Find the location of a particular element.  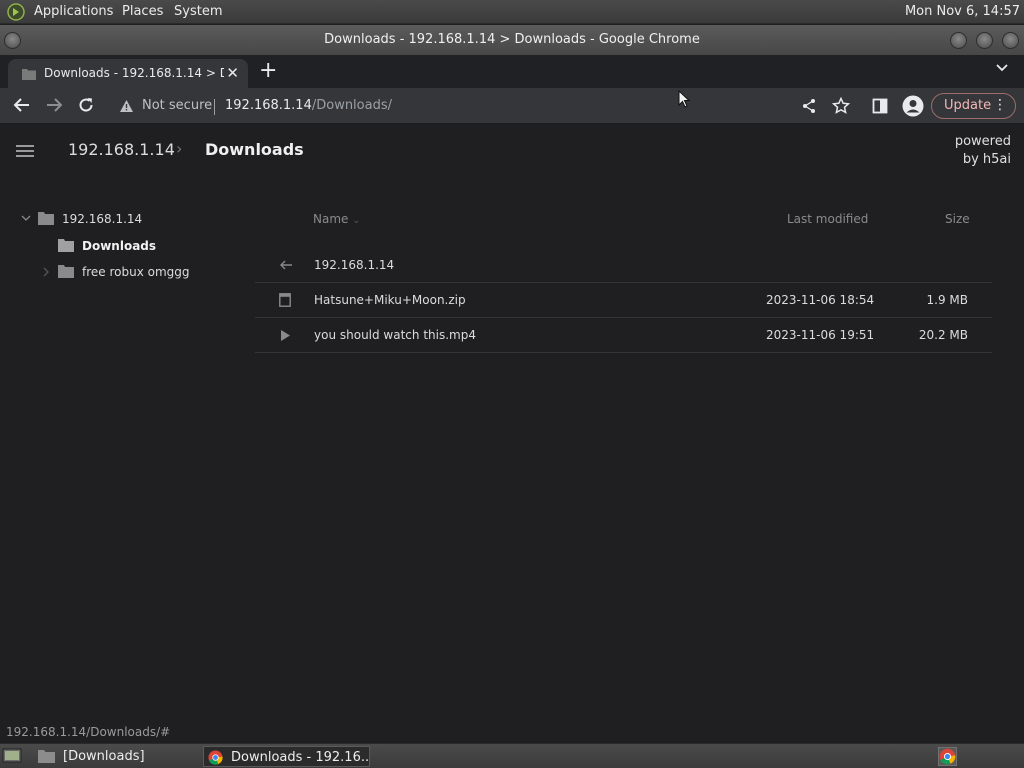

column-name-header: Name ⌄ is located at coordinates (337, 219).